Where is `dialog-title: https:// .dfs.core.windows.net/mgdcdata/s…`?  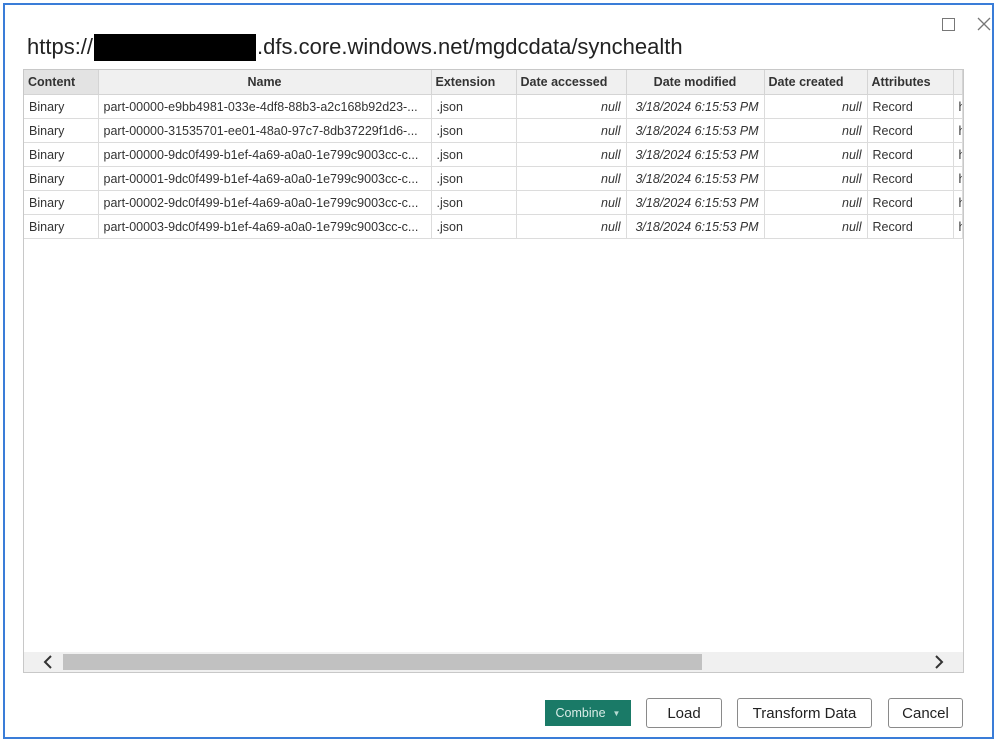
dialog-title: https:// .dfs.core.windows.net/mgdcdata/s… is located at coordinates (355, 47).